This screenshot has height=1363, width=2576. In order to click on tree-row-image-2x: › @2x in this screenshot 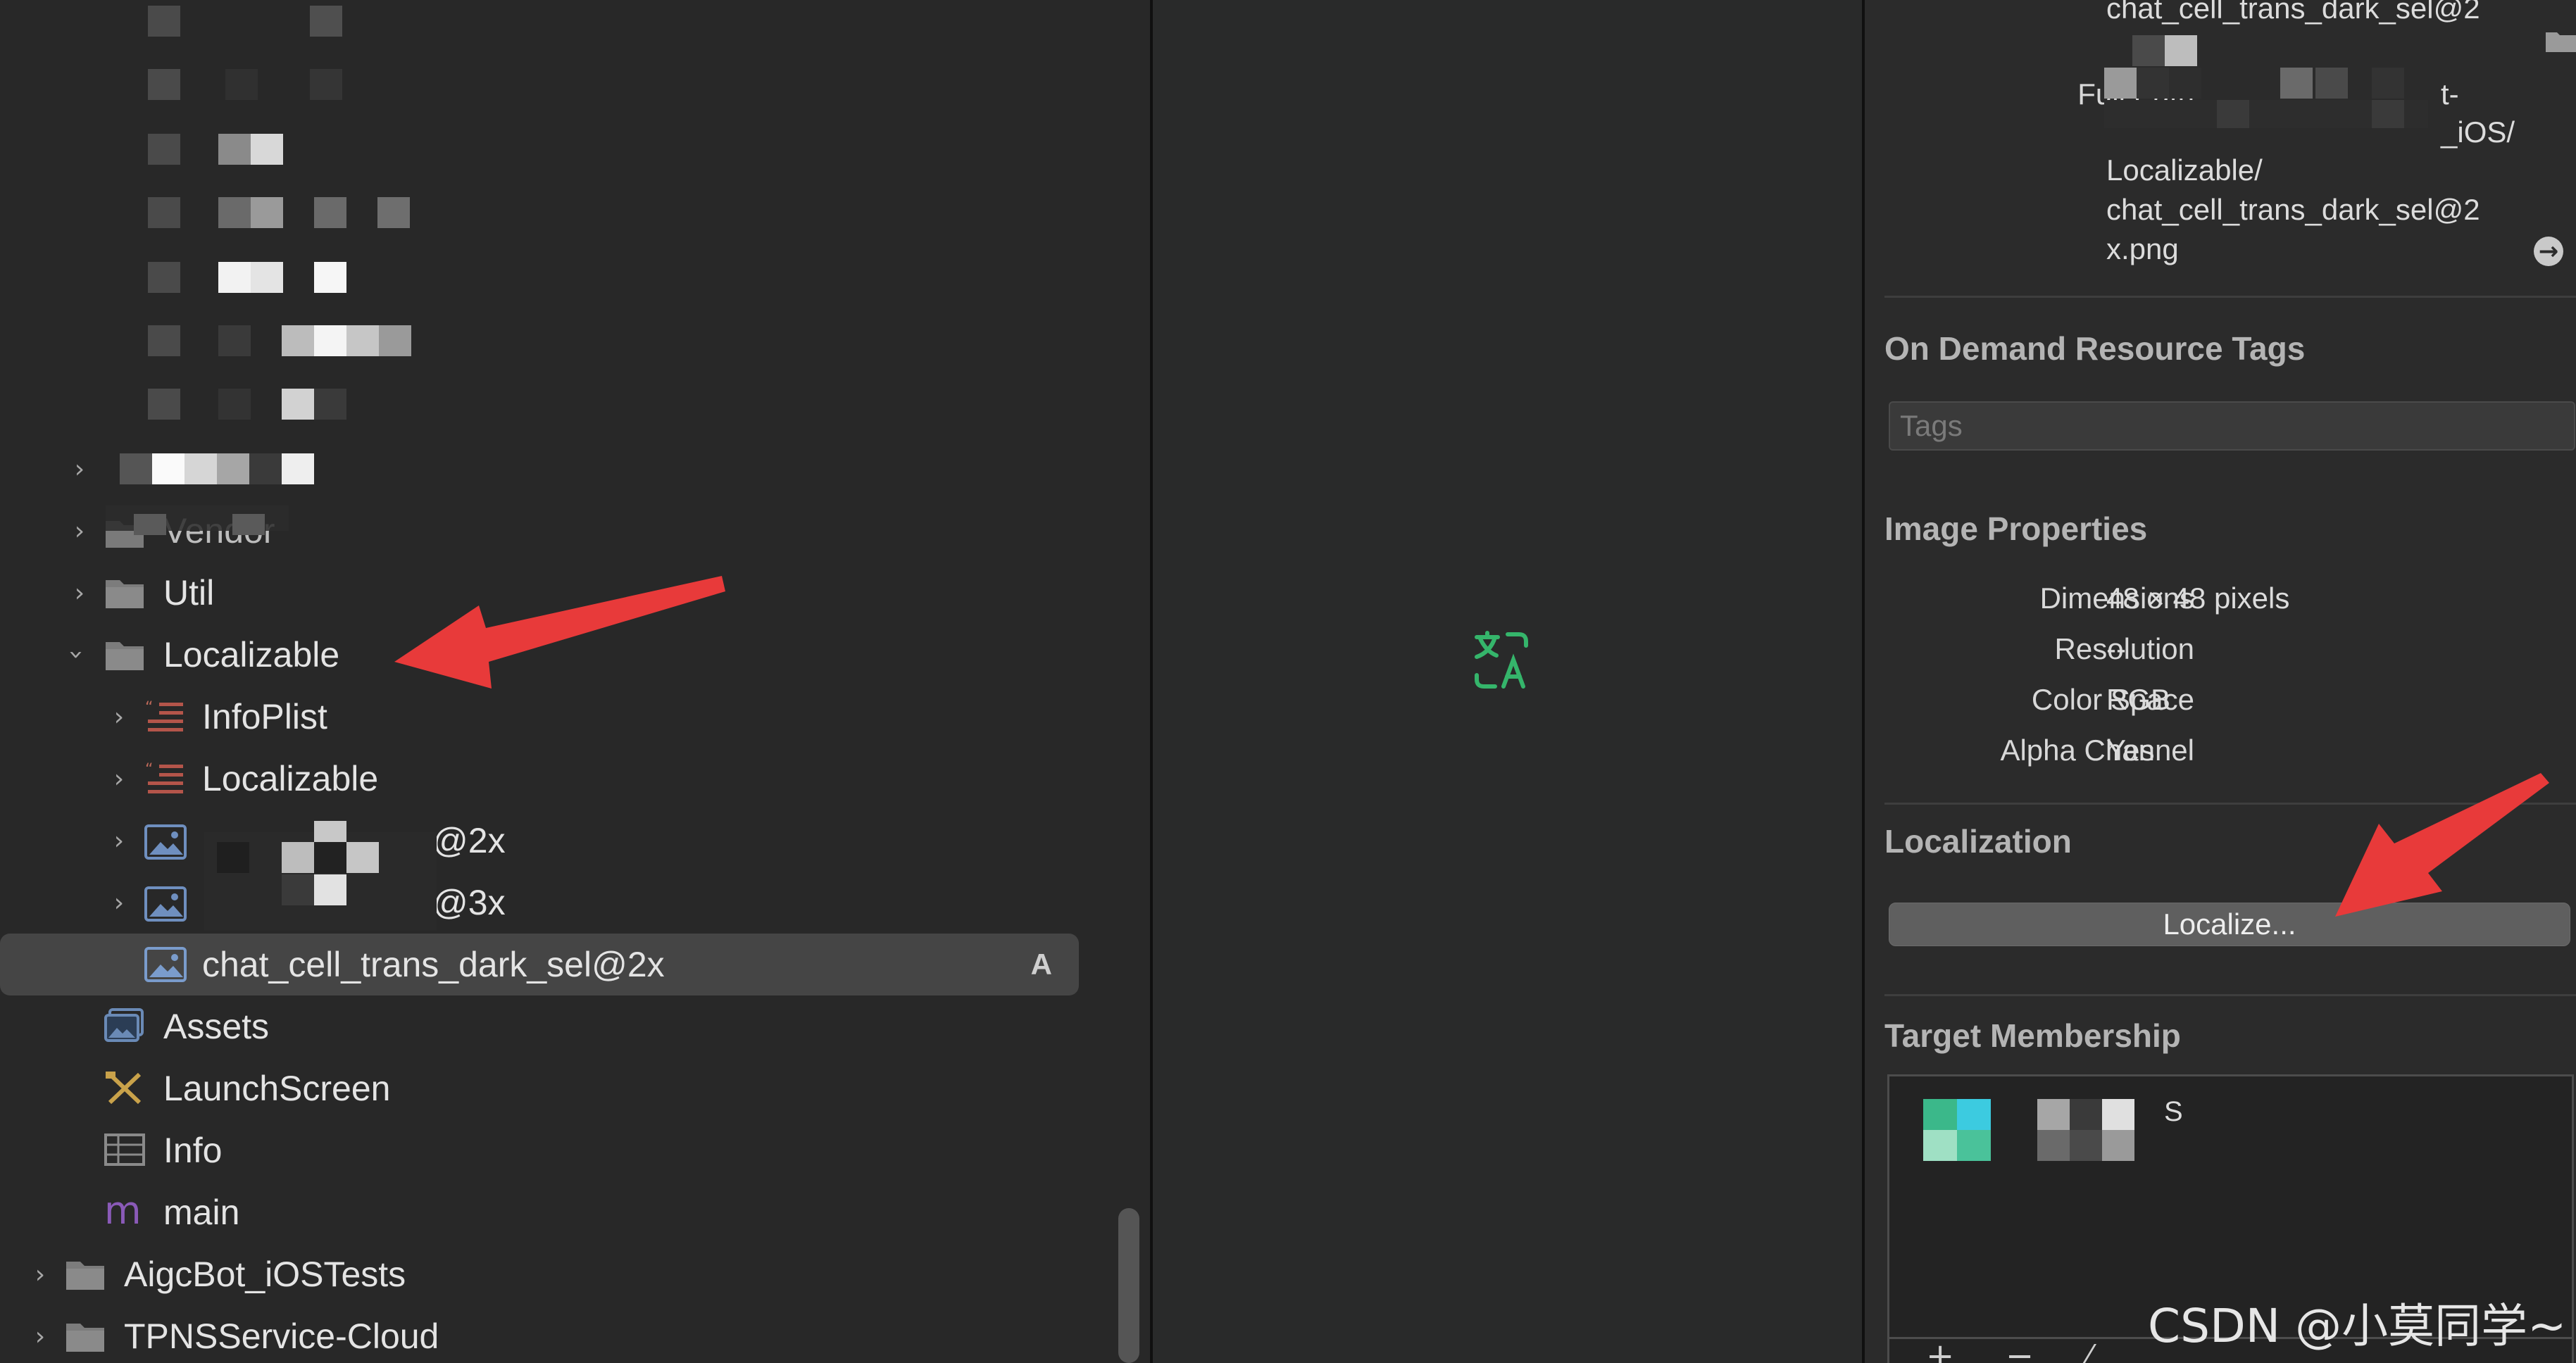, I will do `click(549, 841)`.